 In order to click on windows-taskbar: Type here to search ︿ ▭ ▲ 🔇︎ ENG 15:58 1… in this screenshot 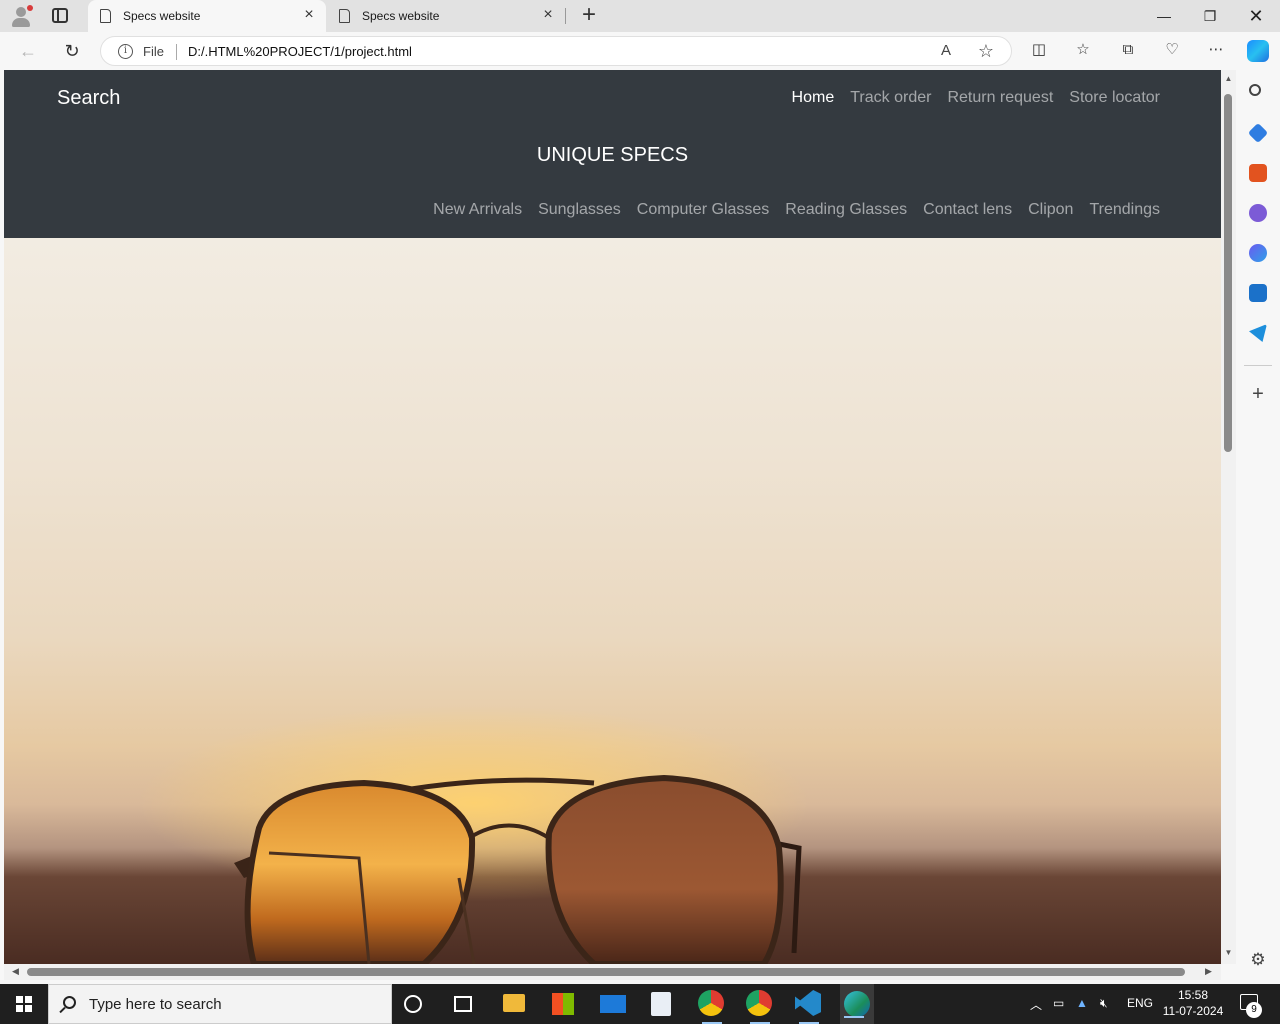, I will do `click(640, 1004)`.